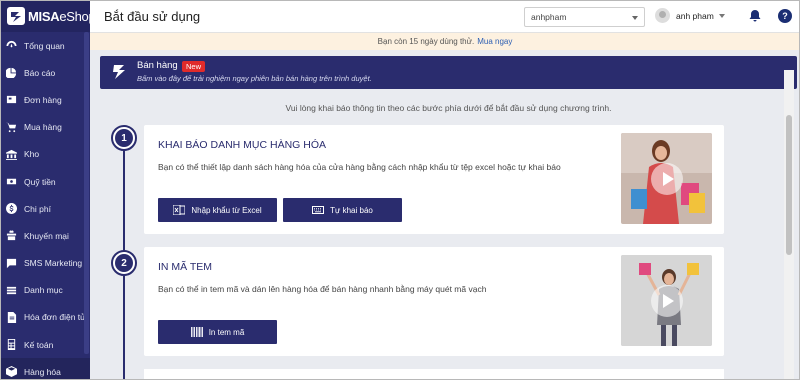 The width and height of the screenshot is (800, 380). Describe the element at coordinates (785, 16) in the screenshot. I see `help-icon: ?` at that location.